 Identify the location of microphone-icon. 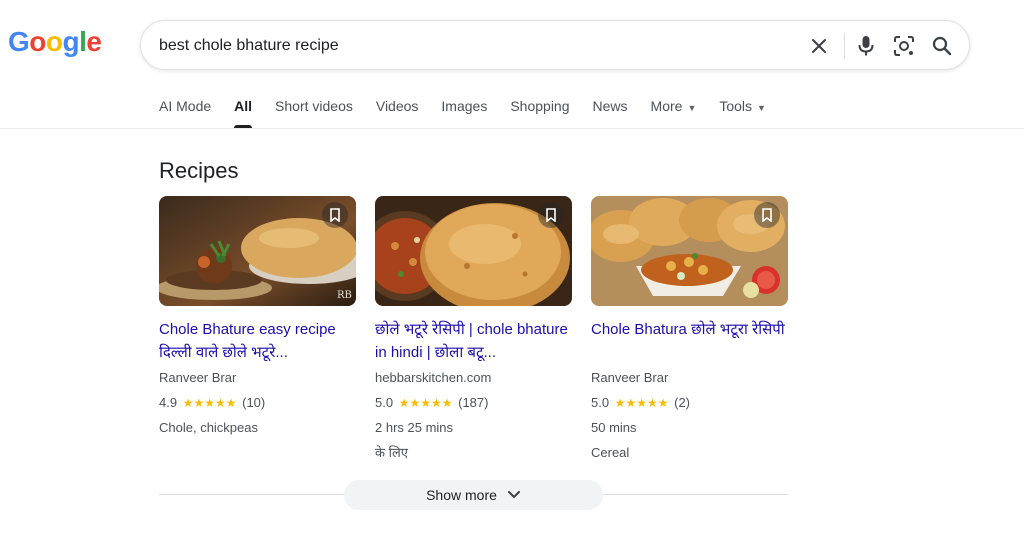
(866, 46).